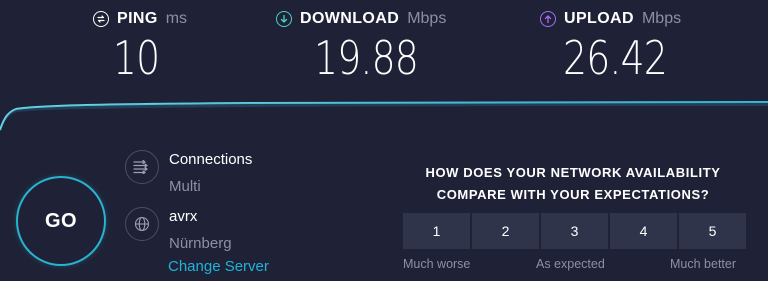 Image resolution: width=768 pixels, height=281 pixels. What do you see at coordinates (703, 264) in the screenshot?
I see `scale-high-label: Much better` at bounding box center [703, 264].